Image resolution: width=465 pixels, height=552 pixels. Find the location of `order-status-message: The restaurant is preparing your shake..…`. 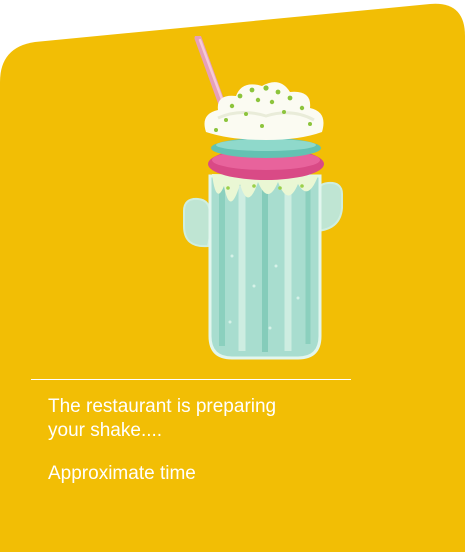

order-status-message: The restaurant is preparing your shake..… is located at coordinates (198, 419).